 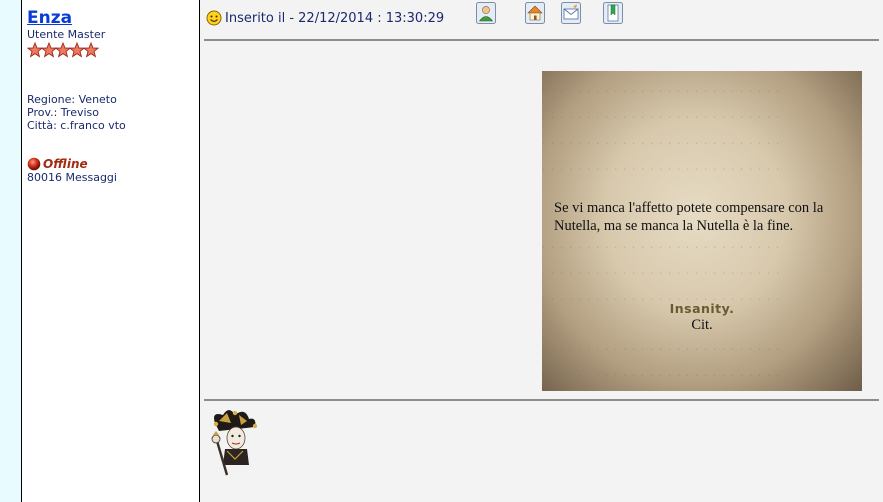 I want to click on bookmark-icon, so click(x=613, y=13).